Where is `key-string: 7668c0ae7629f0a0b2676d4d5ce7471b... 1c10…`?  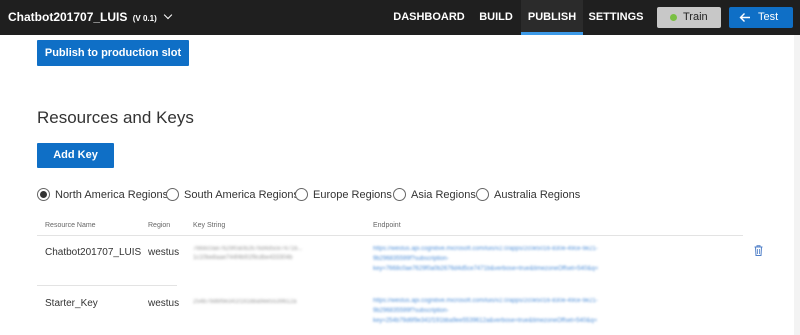
key-string: 7668c0ae7629f0a0b2676d4d5ce7471b... 1c10… is located at coordinates (282, 254).